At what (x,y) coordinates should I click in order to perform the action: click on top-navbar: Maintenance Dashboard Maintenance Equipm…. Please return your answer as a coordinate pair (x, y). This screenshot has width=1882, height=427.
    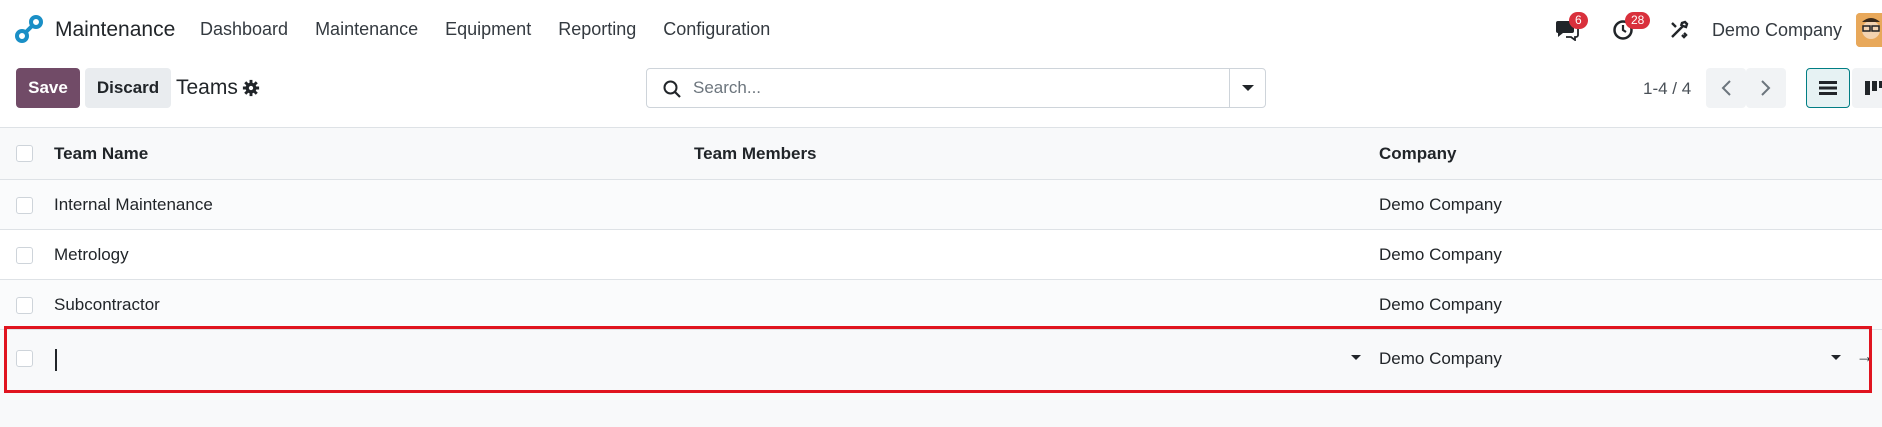
    Looking at the image, I should click on (941, 30).